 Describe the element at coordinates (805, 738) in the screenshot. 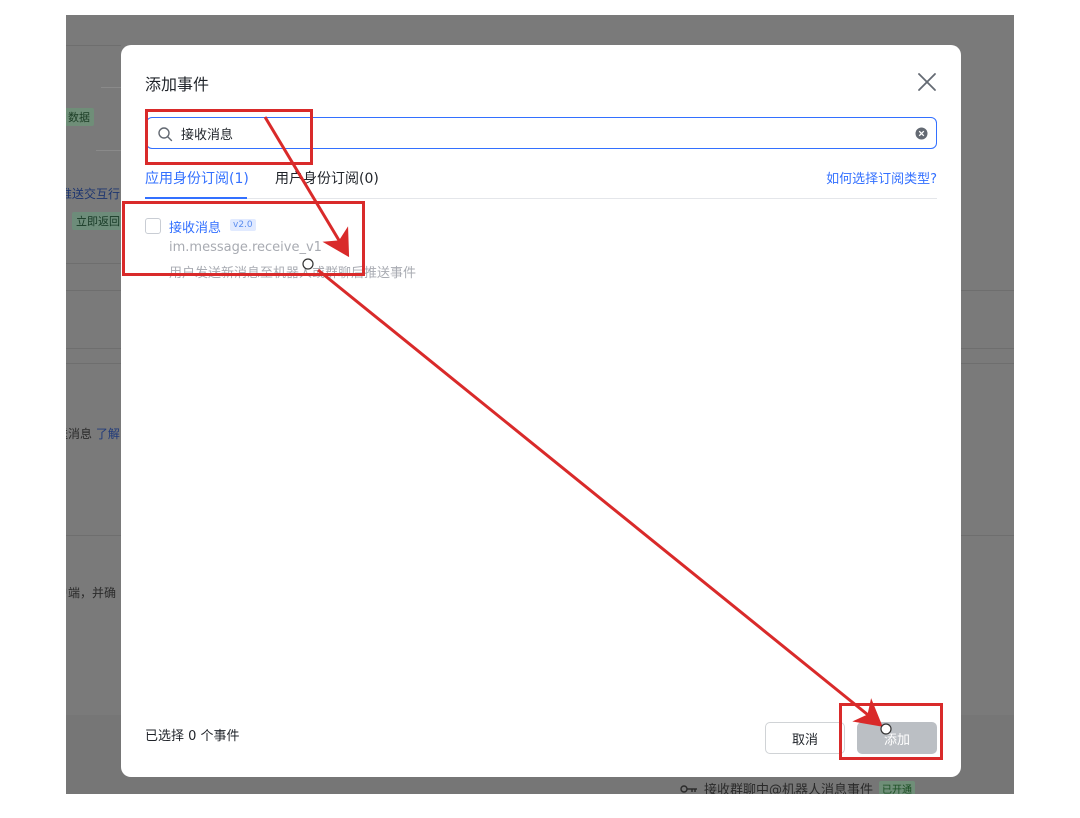

I see `cancel-button: 取消` at that location.